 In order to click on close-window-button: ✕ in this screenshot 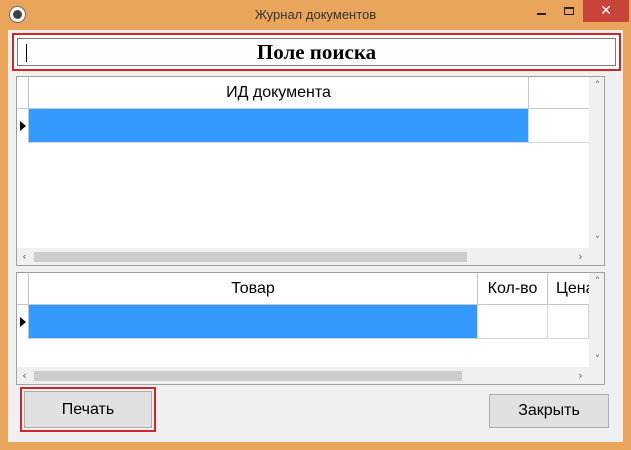, I will do `click(606, 11)`.